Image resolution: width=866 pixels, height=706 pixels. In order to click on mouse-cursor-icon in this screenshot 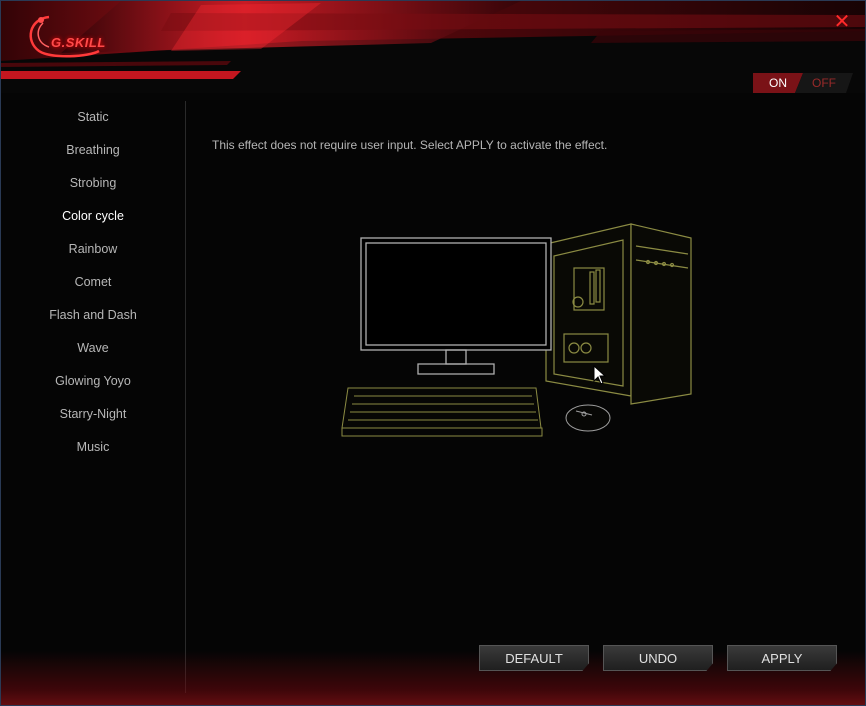, I will do `click(600, 375)`.